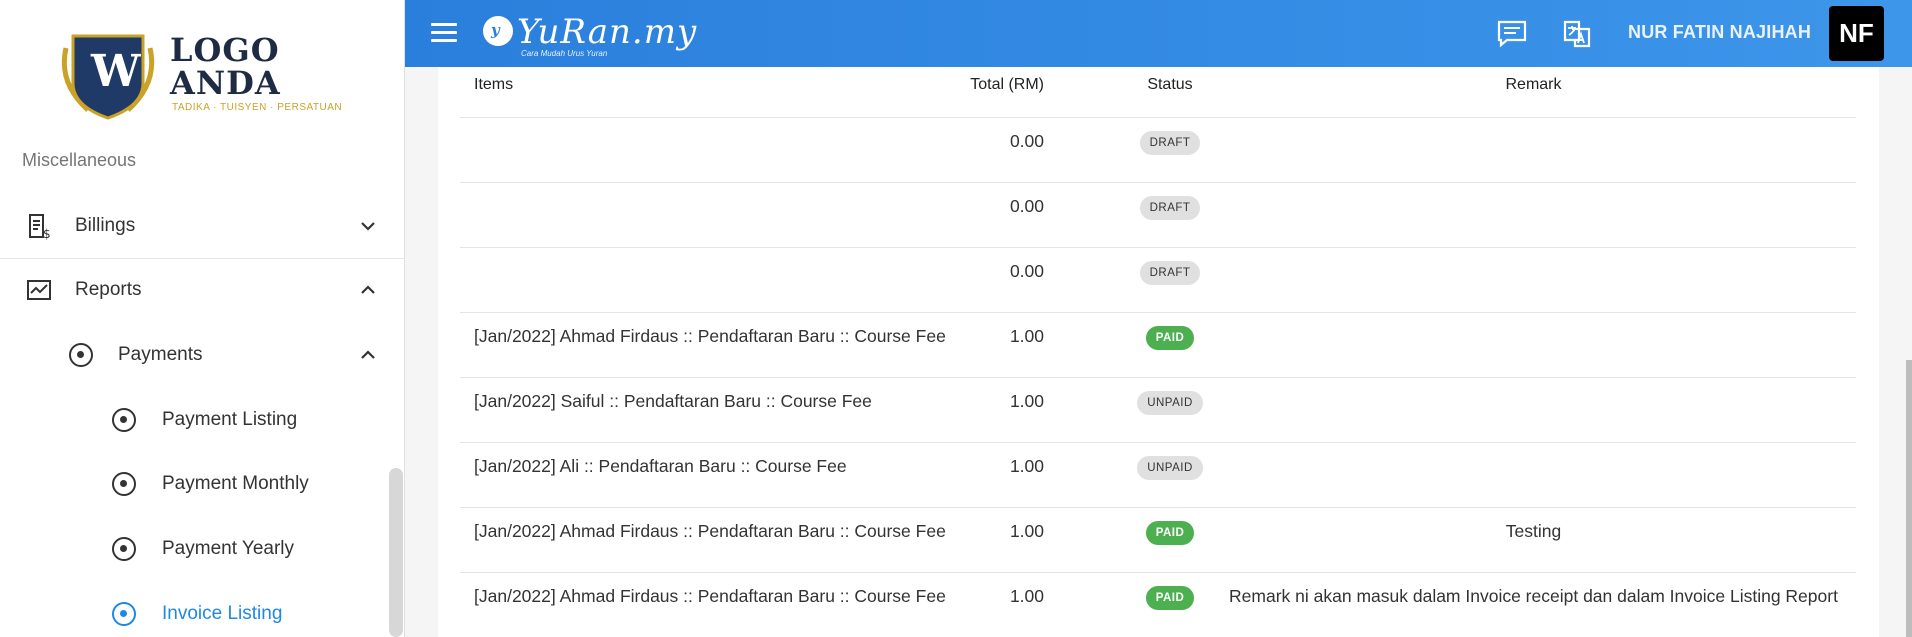  Describe the element at coordinates (1170, 85) in the screenshot. I see `column-header-status: Status` at that location.